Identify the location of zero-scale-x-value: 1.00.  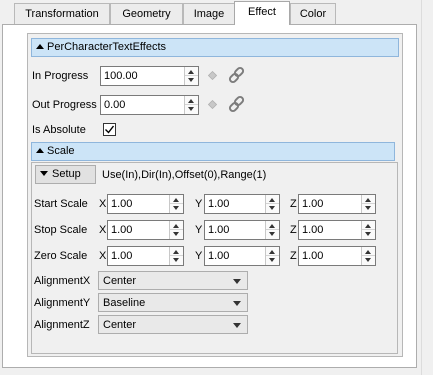
(122, 256).